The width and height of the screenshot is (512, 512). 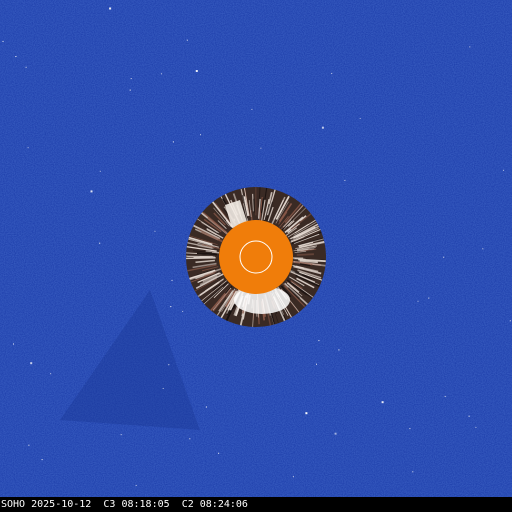 What do you see at coordinates (145, 504) in the screenshot?
I see `c3-time: 08:18:05` at bounding box center [145, 504].